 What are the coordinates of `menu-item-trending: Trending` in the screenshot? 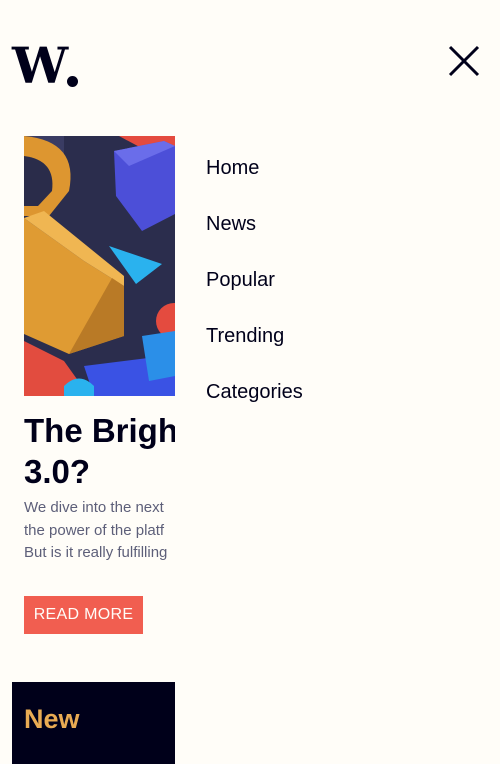 It's located at (353, 336).